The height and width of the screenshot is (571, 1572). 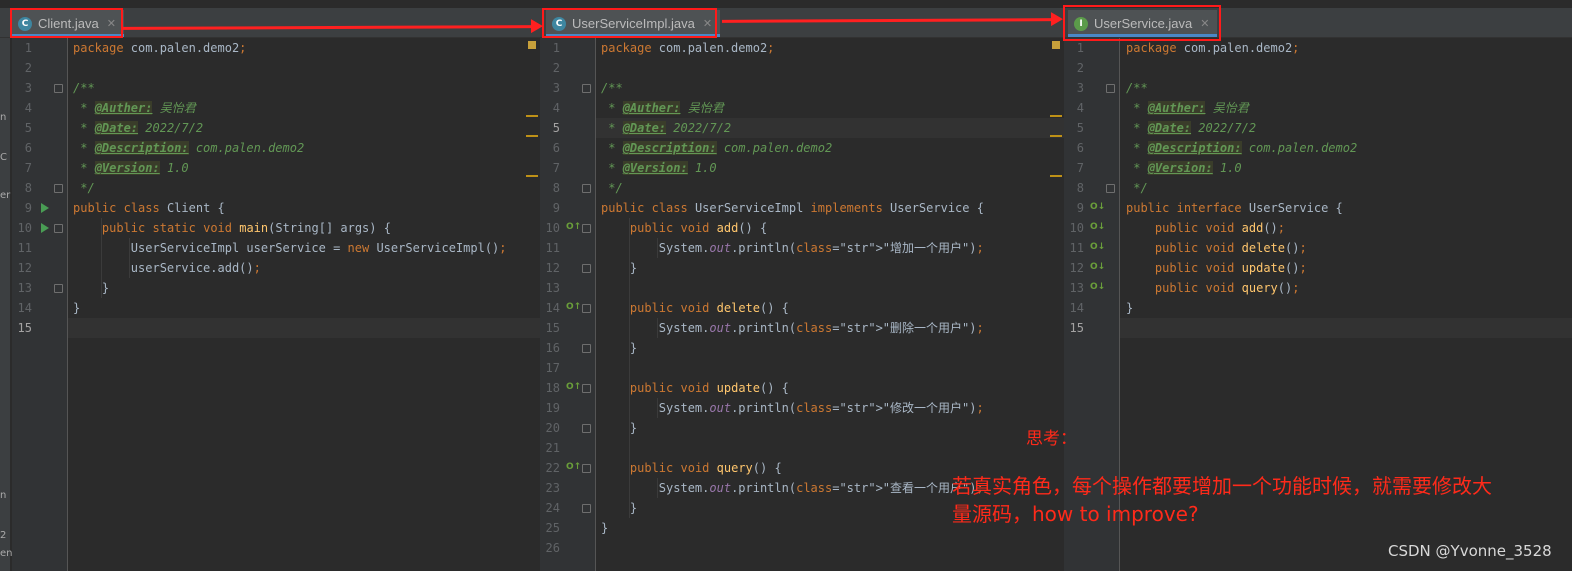 I want to click on code-line: public void add();, so click(x=1205, y=228).